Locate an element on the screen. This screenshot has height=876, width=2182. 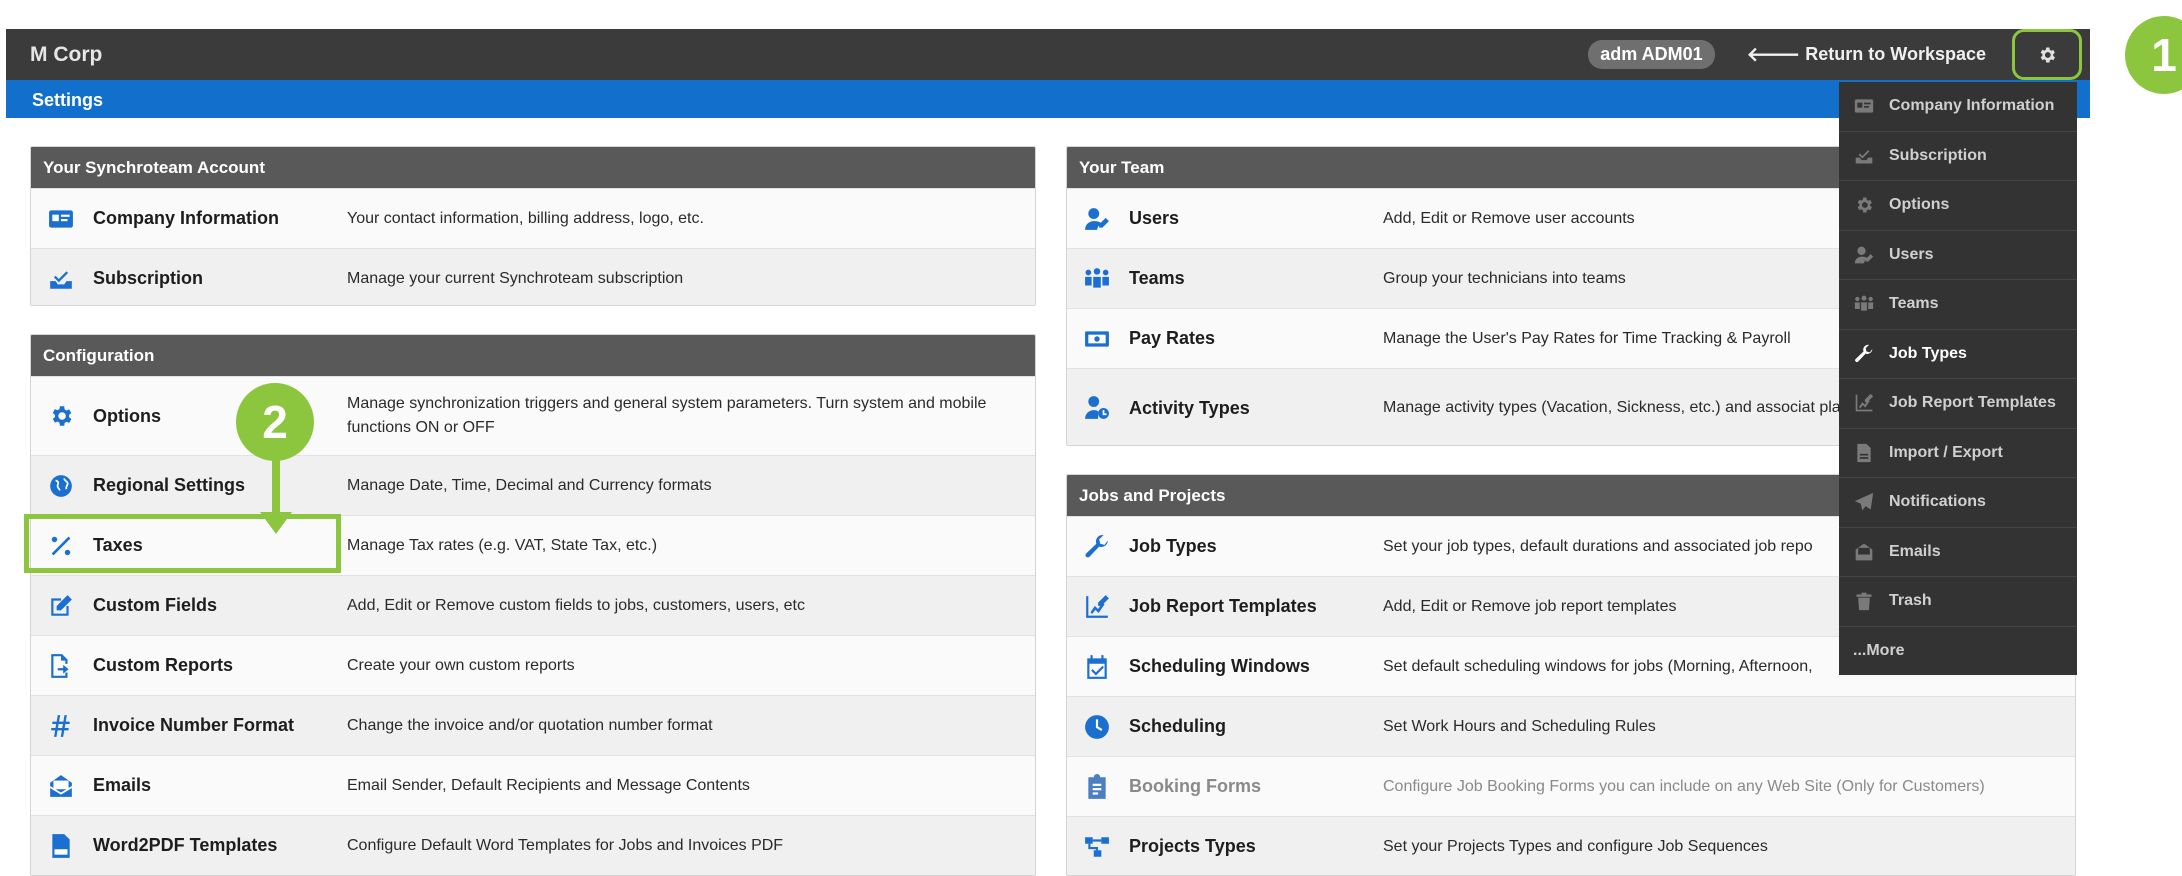
report-template-icon is located at coordinates (1864, 403).